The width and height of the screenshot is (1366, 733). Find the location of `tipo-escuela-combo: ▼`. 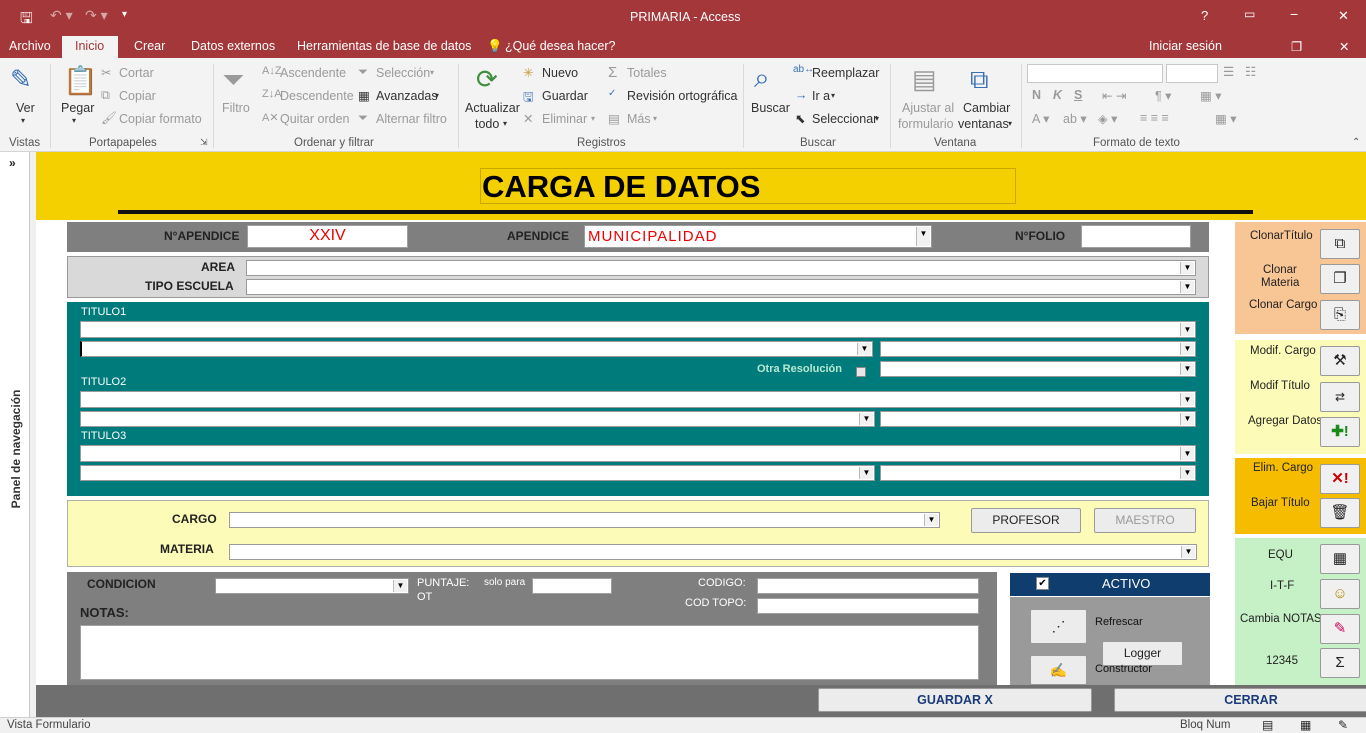

tipo-escuela-combo: ▼ is located at coordinates (721, 287).